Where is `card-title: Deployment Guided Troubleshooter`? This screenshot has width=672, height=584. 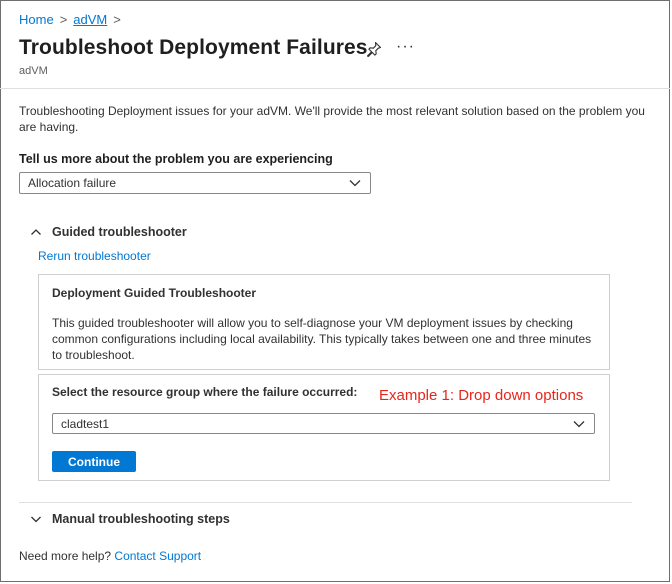 card-title: Deployment Guided Troubleshooter is located at coordinates (154, 293).